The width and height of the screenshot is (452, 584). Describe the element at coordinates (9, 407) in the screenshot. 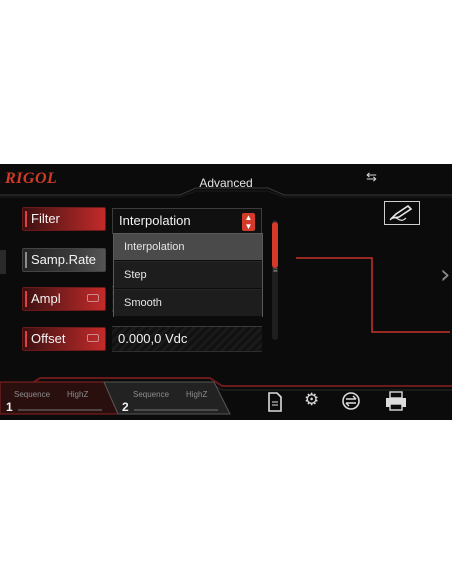

I see `channel-1-number: 1` at that location.